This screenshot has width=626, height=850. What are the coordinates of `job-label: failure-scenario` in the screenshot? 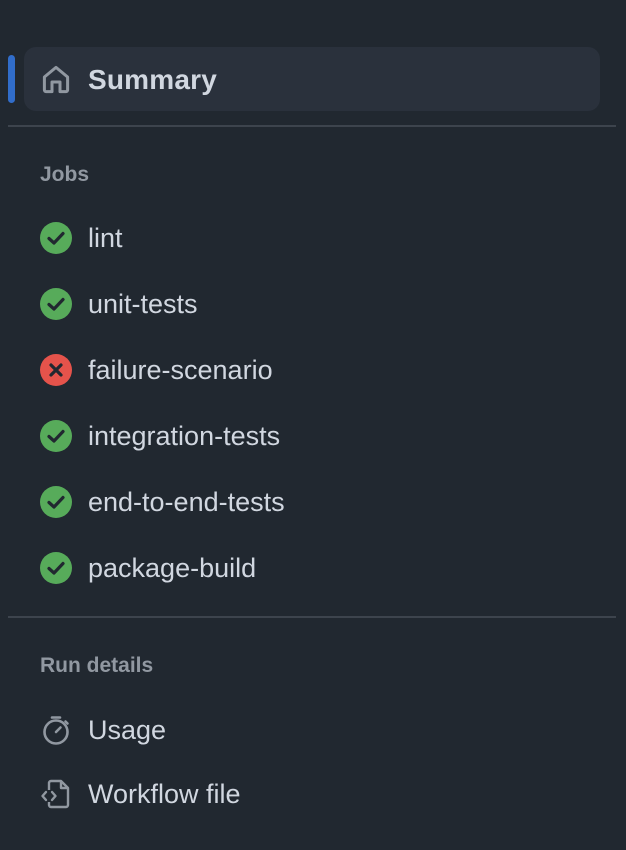 It's located at (180, 370).